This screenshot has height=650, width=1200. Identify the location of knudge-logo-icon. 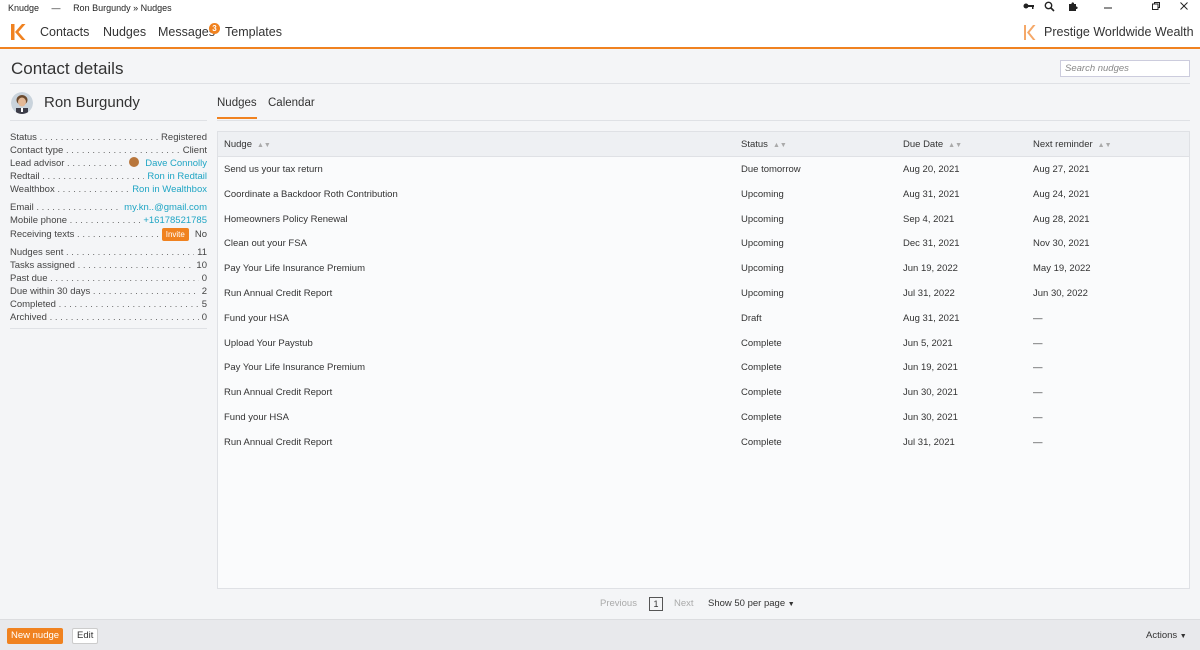
(18, 32).